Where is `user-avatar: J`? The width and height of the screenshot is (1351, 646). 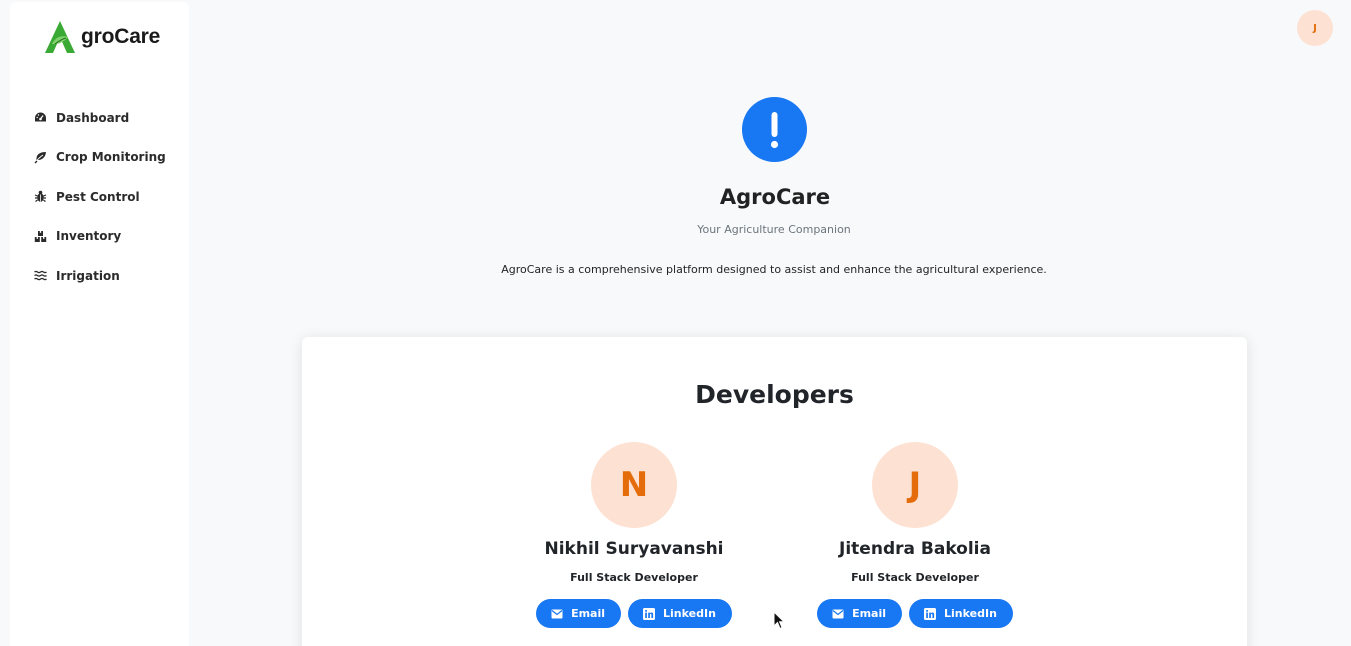 user-avatar: J is located at coordinates (1315, 28).